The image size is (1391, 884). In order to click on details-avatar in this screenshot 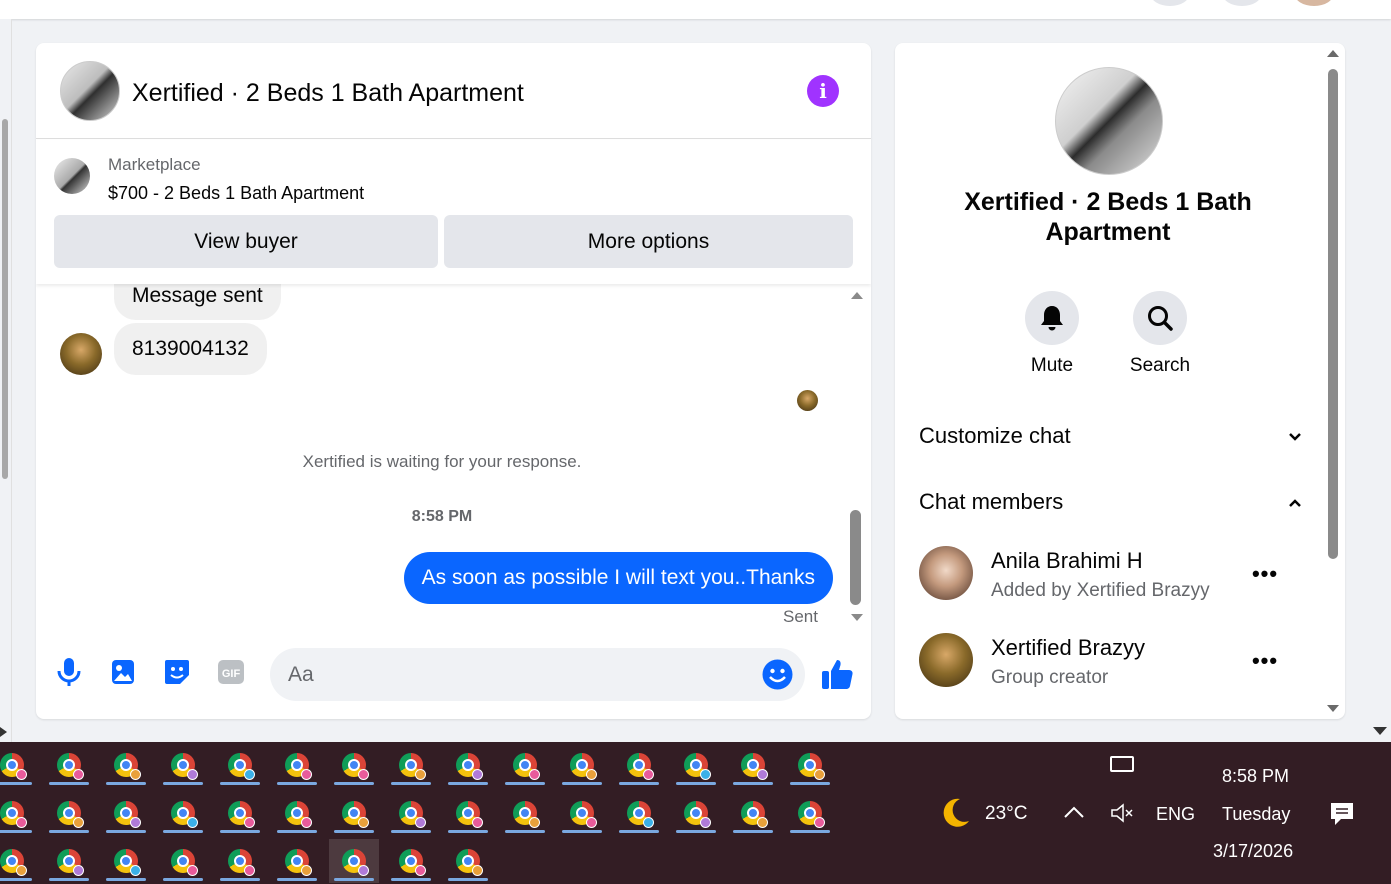, I will do `click(1109, 121)`.